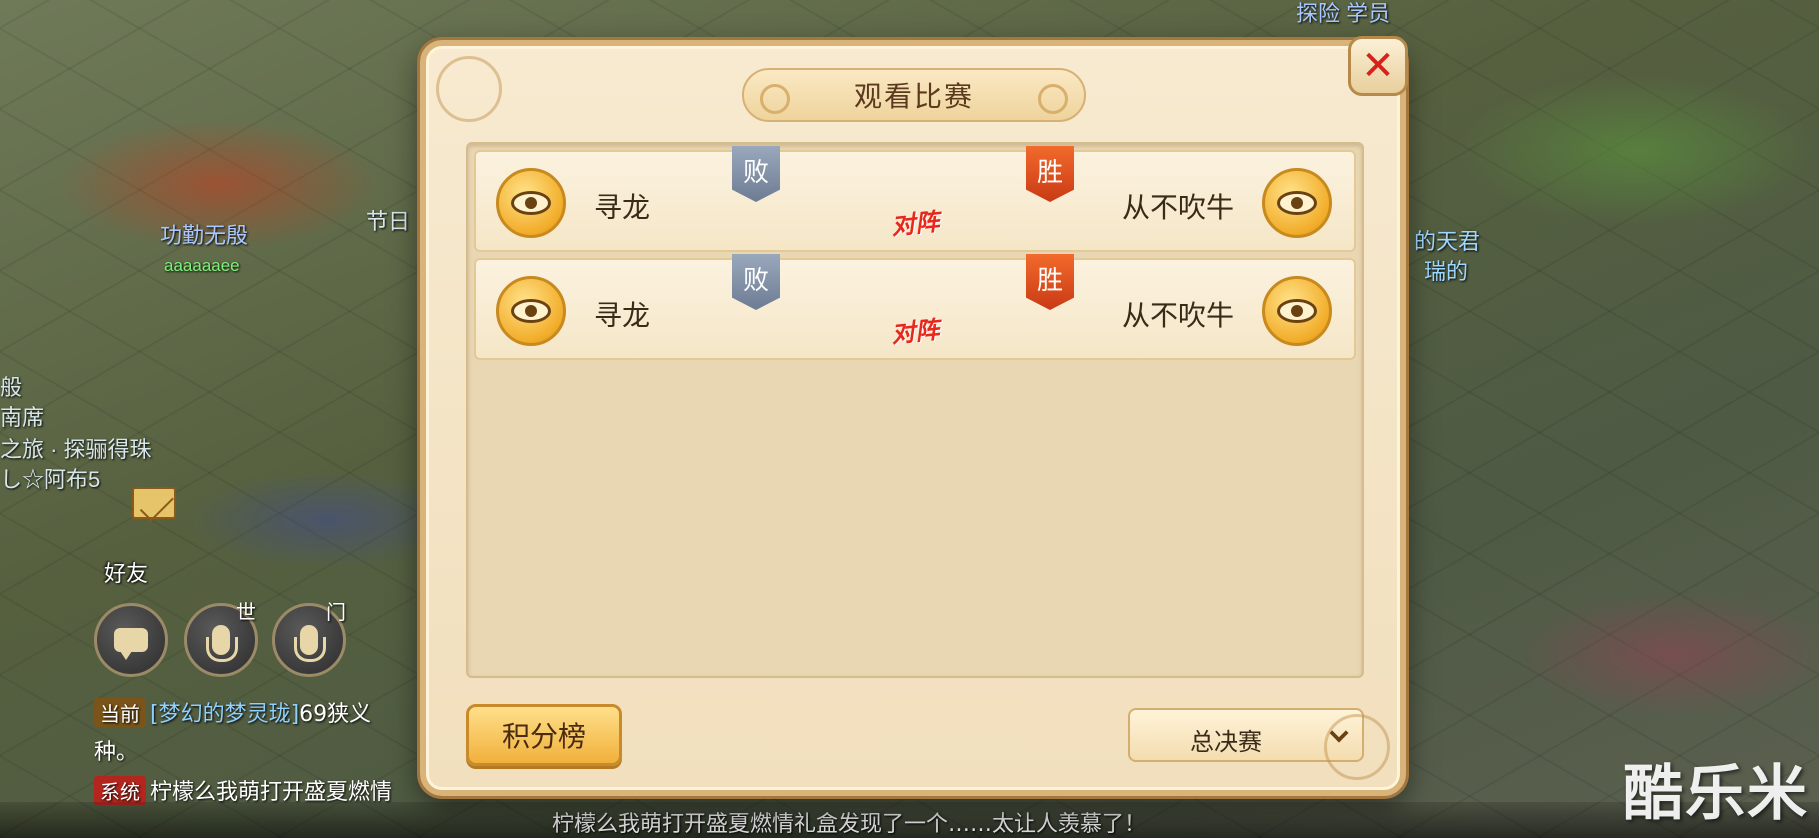 This screenshot has width=1819, height=838. Describe the element at coordinates (388, 221) in the screenshot. I see `bg-player-name: 节日` at that location.